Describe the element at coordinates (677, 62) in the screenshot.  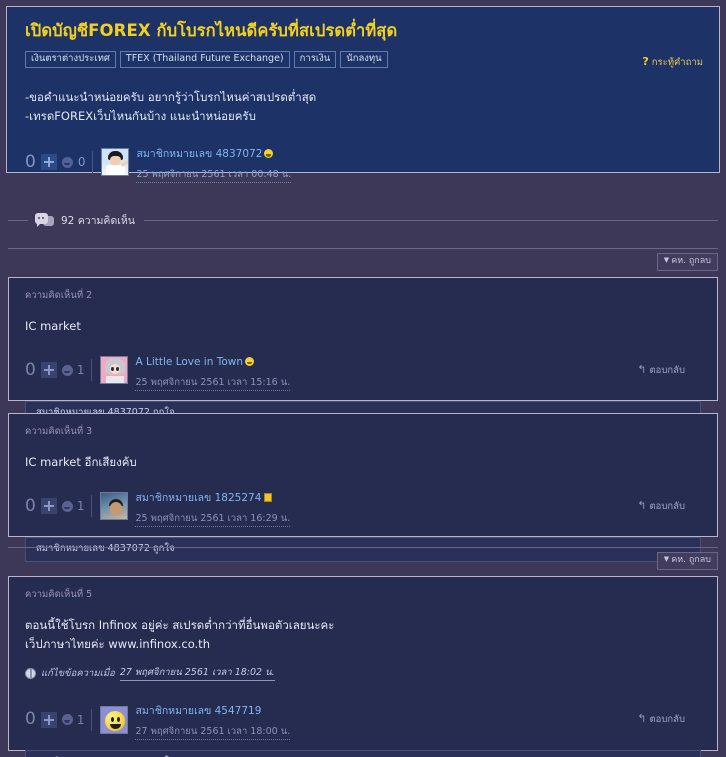
I see `question-thread-label: กระทู้คำถาม` at that location.